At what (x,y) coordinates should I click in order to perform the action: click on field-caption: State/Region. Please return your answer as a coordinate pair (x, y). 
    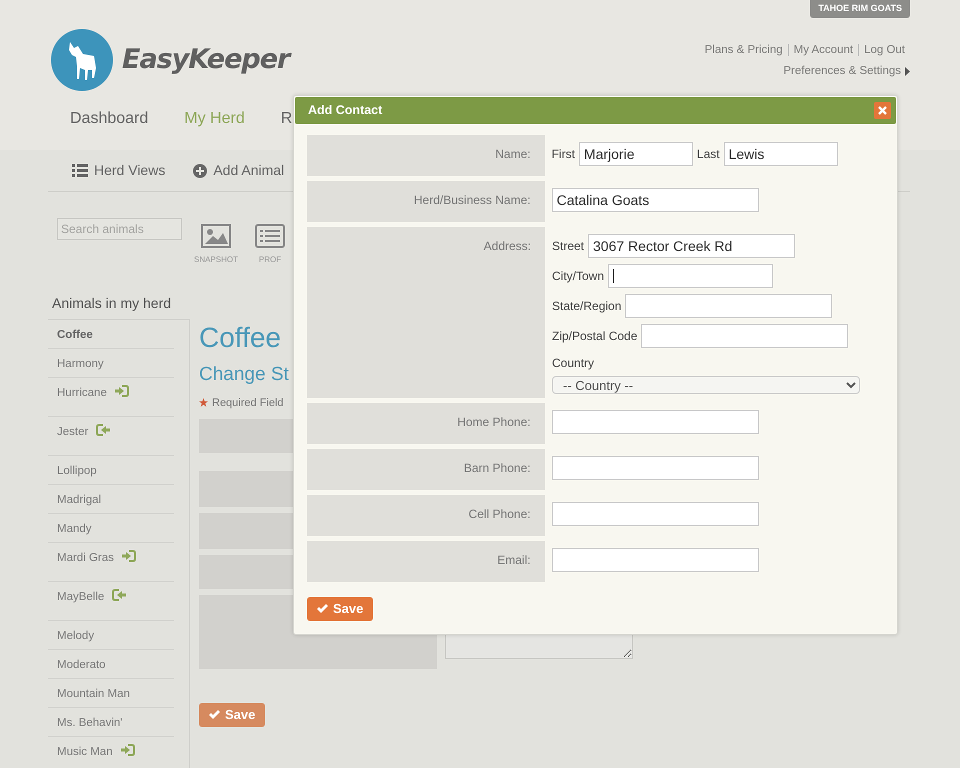
    Looking at the image, I should click on (587, 306).